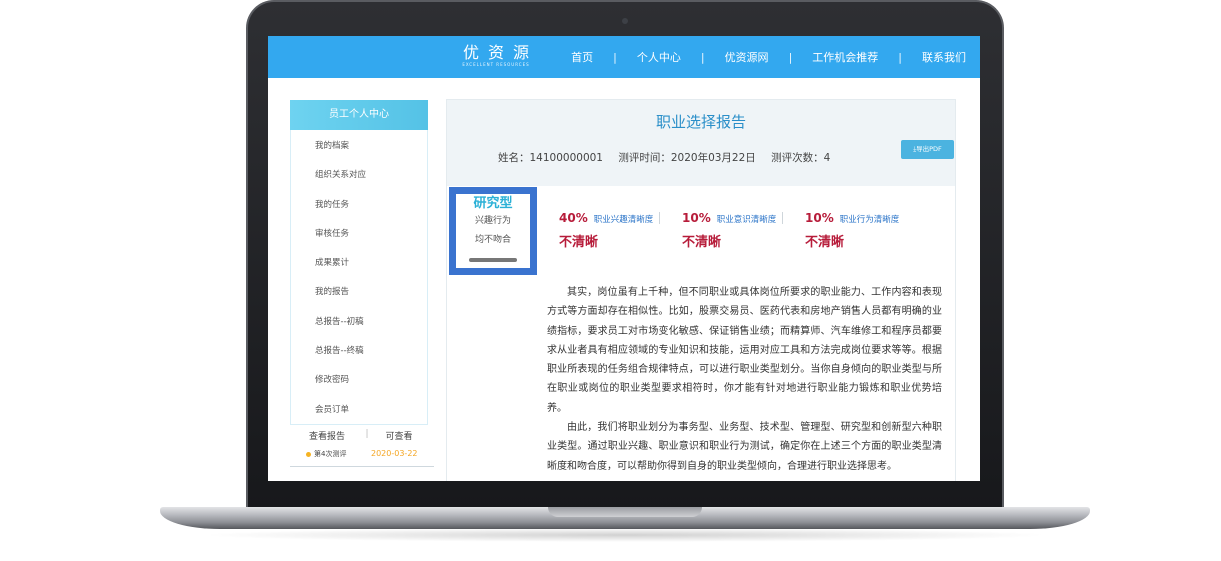 This screenshot has height=561, width=1221. I want to click on report-status-row: 查看报告 | 可查看, so click(359, 435).